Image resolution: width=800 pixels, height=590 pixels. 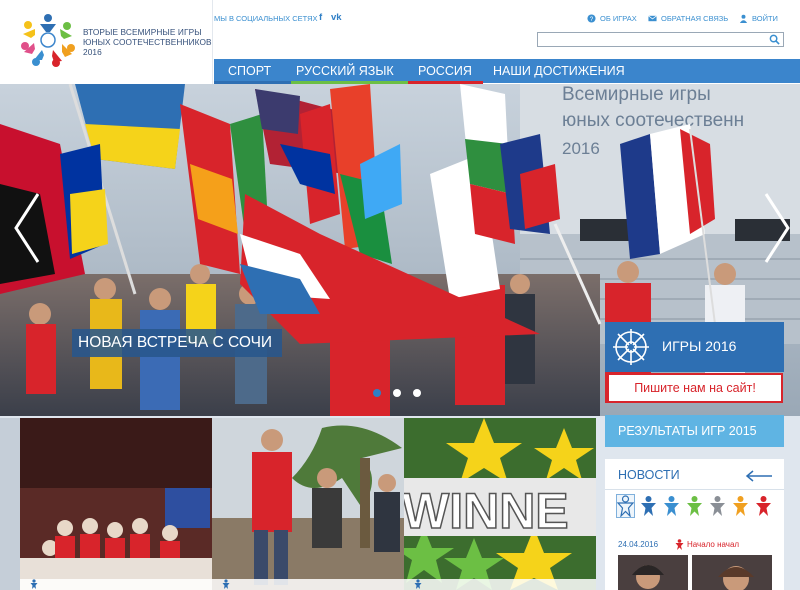 I want to click on feedback-link: Обратная связь, so click(x=688, y=18).